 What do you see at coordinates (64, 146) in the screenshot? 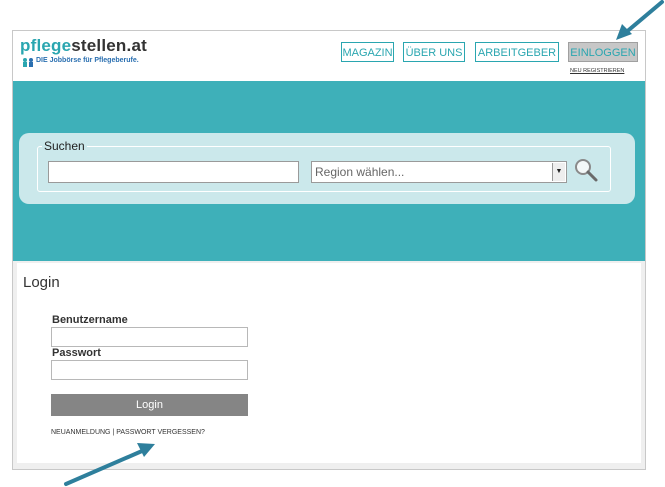
I see `search-legend: Suchen` at bounding box center [64, 146].